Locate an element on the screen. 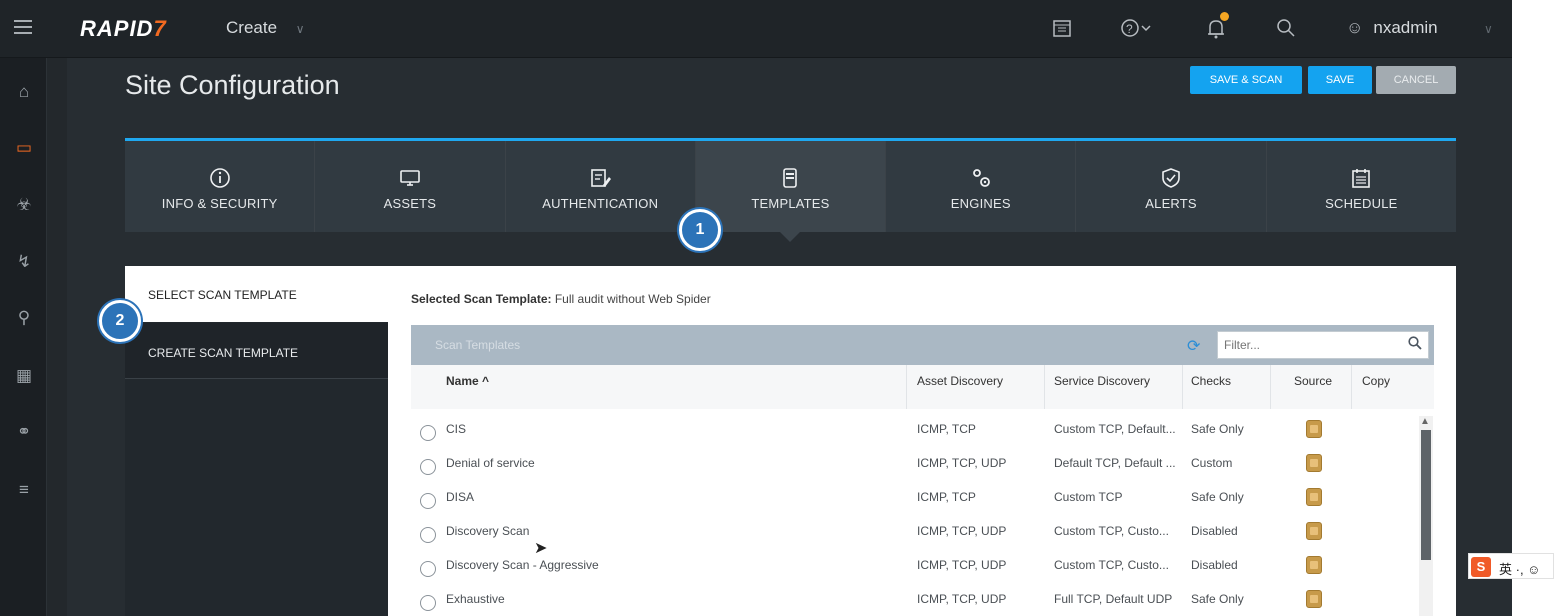 The image size is (1554, 616). column-source: Source is located at coordinates (1313, 381).